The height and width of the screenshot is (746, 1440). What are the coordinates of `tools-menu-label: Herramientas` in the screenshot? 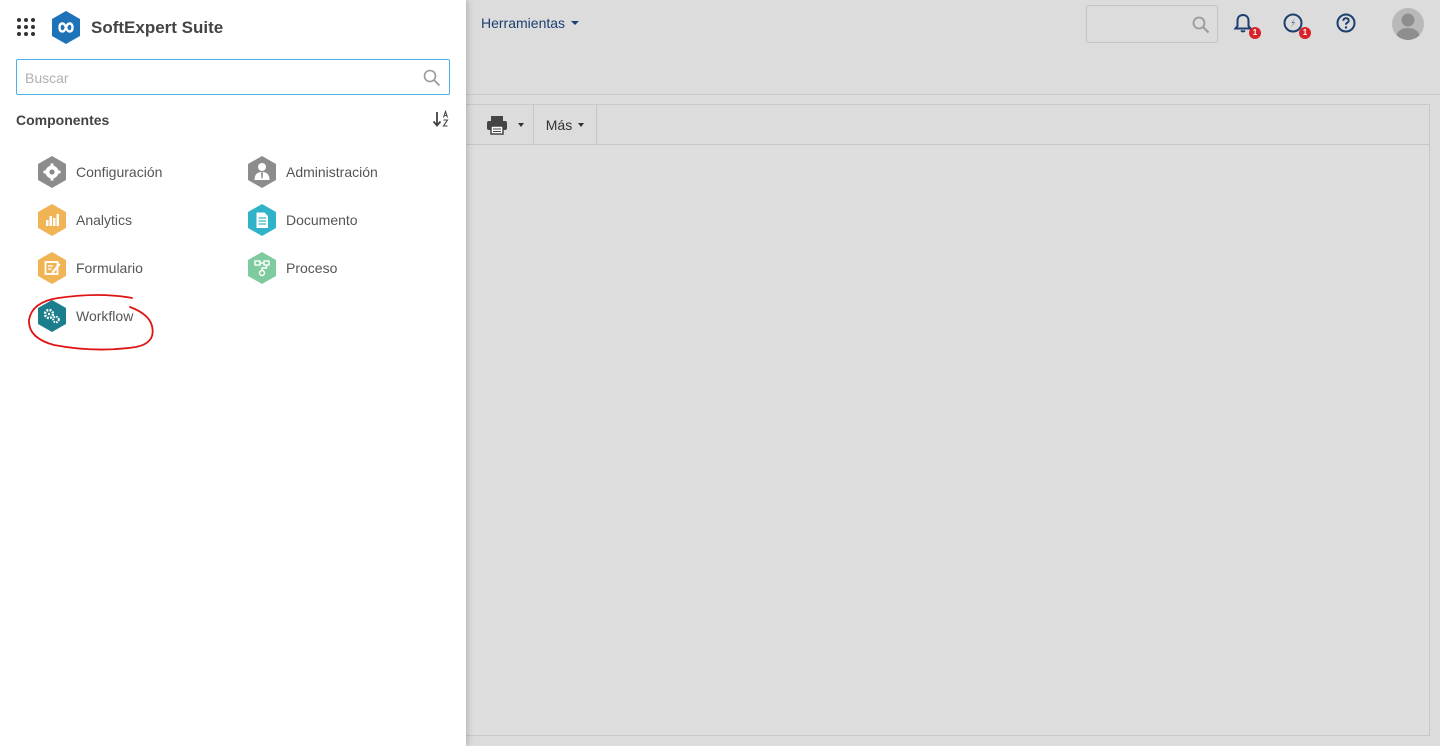 It's located at (523, 23).